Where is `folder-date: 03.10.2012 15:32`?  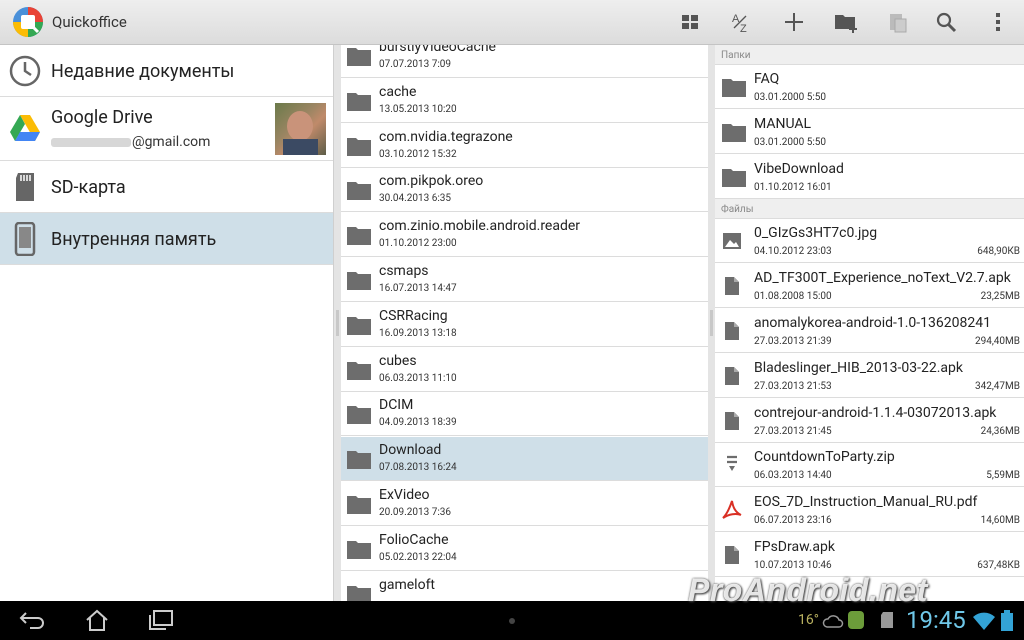 folder-date: 03.10.2012 15:32 is located at coordinates (418, 154).